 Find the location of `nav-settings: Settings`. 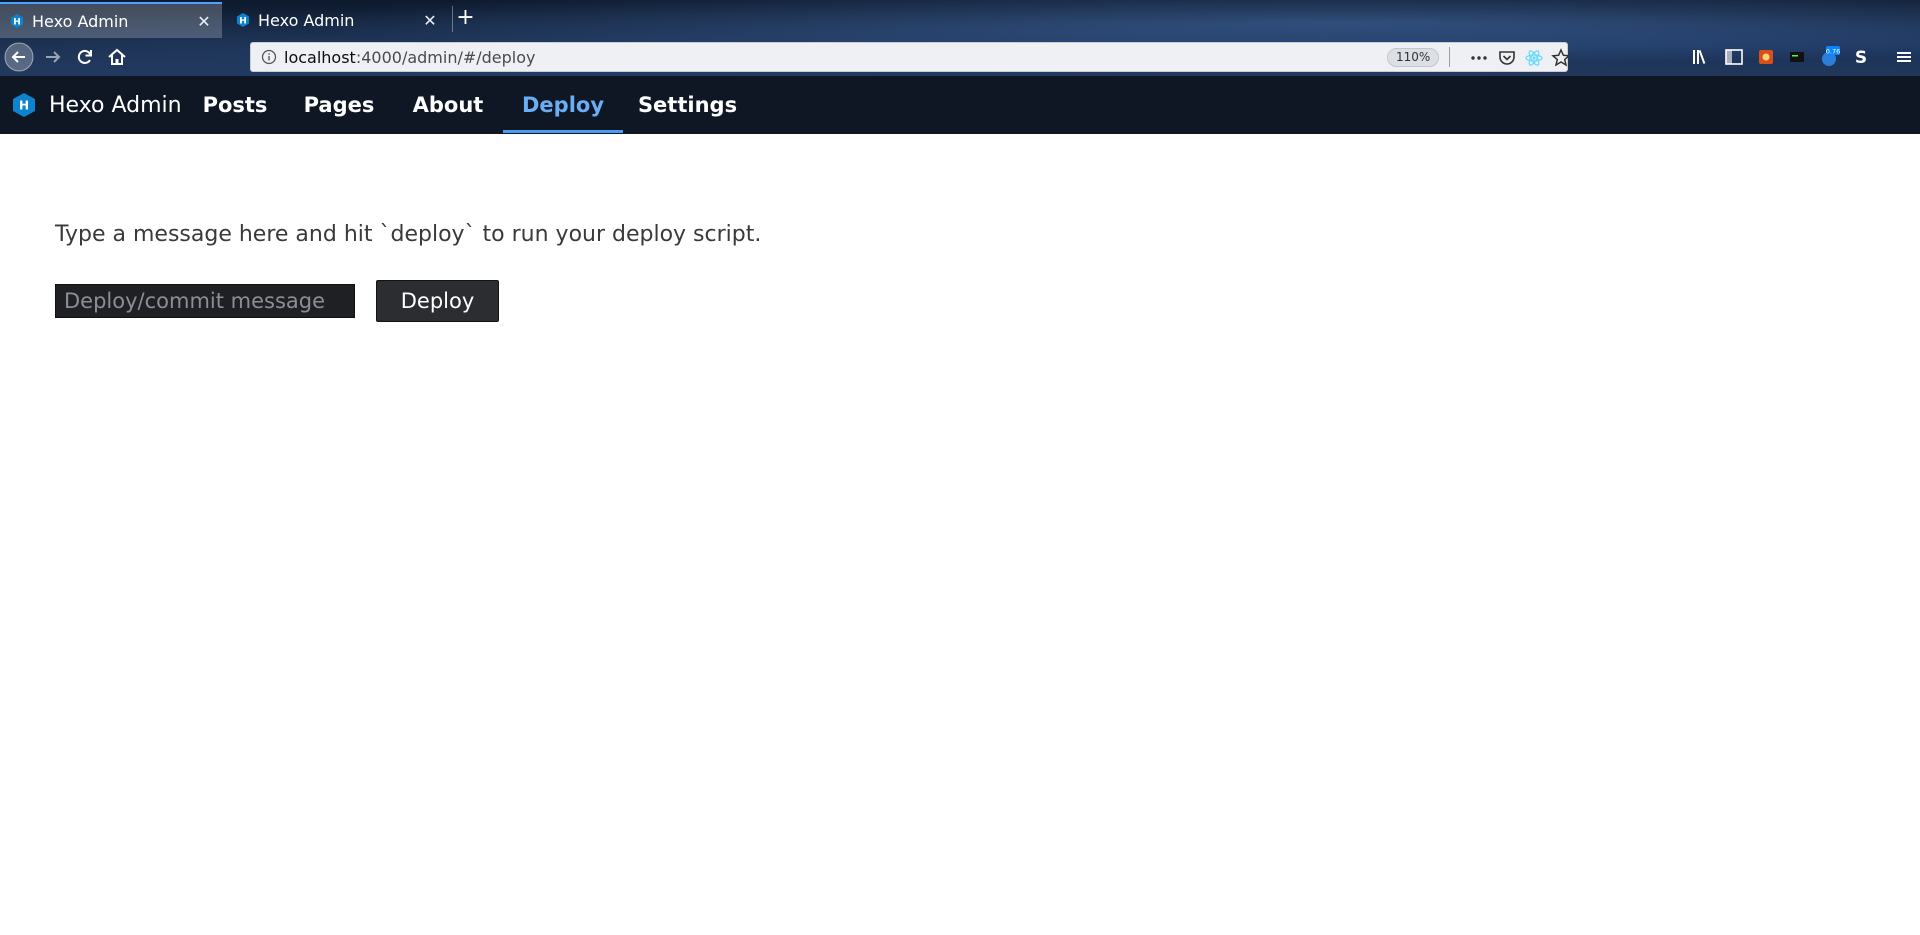

nav-settings: Settings is located at coordinates (687, 105).